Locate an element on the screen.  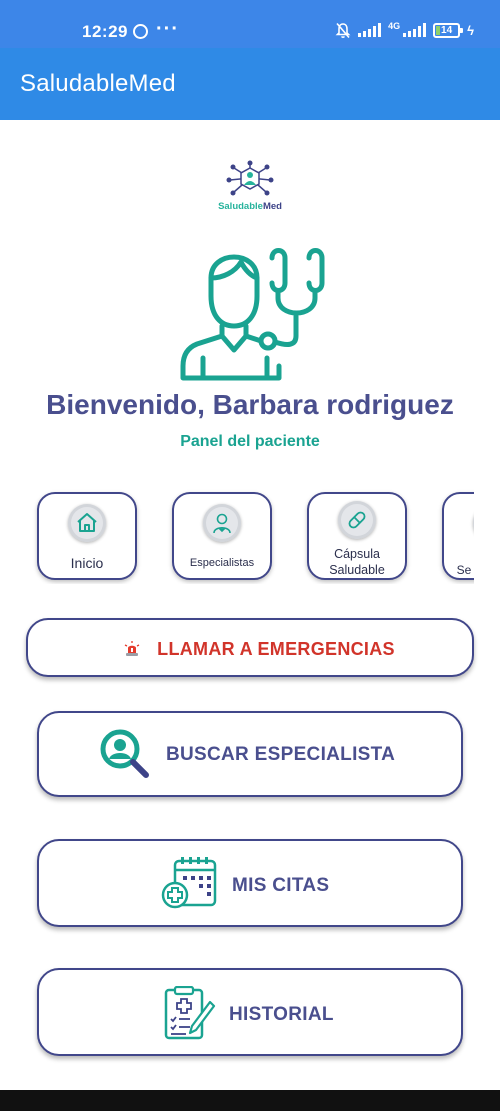
doctor-illustration-icon is located at coordinates (252, 314).